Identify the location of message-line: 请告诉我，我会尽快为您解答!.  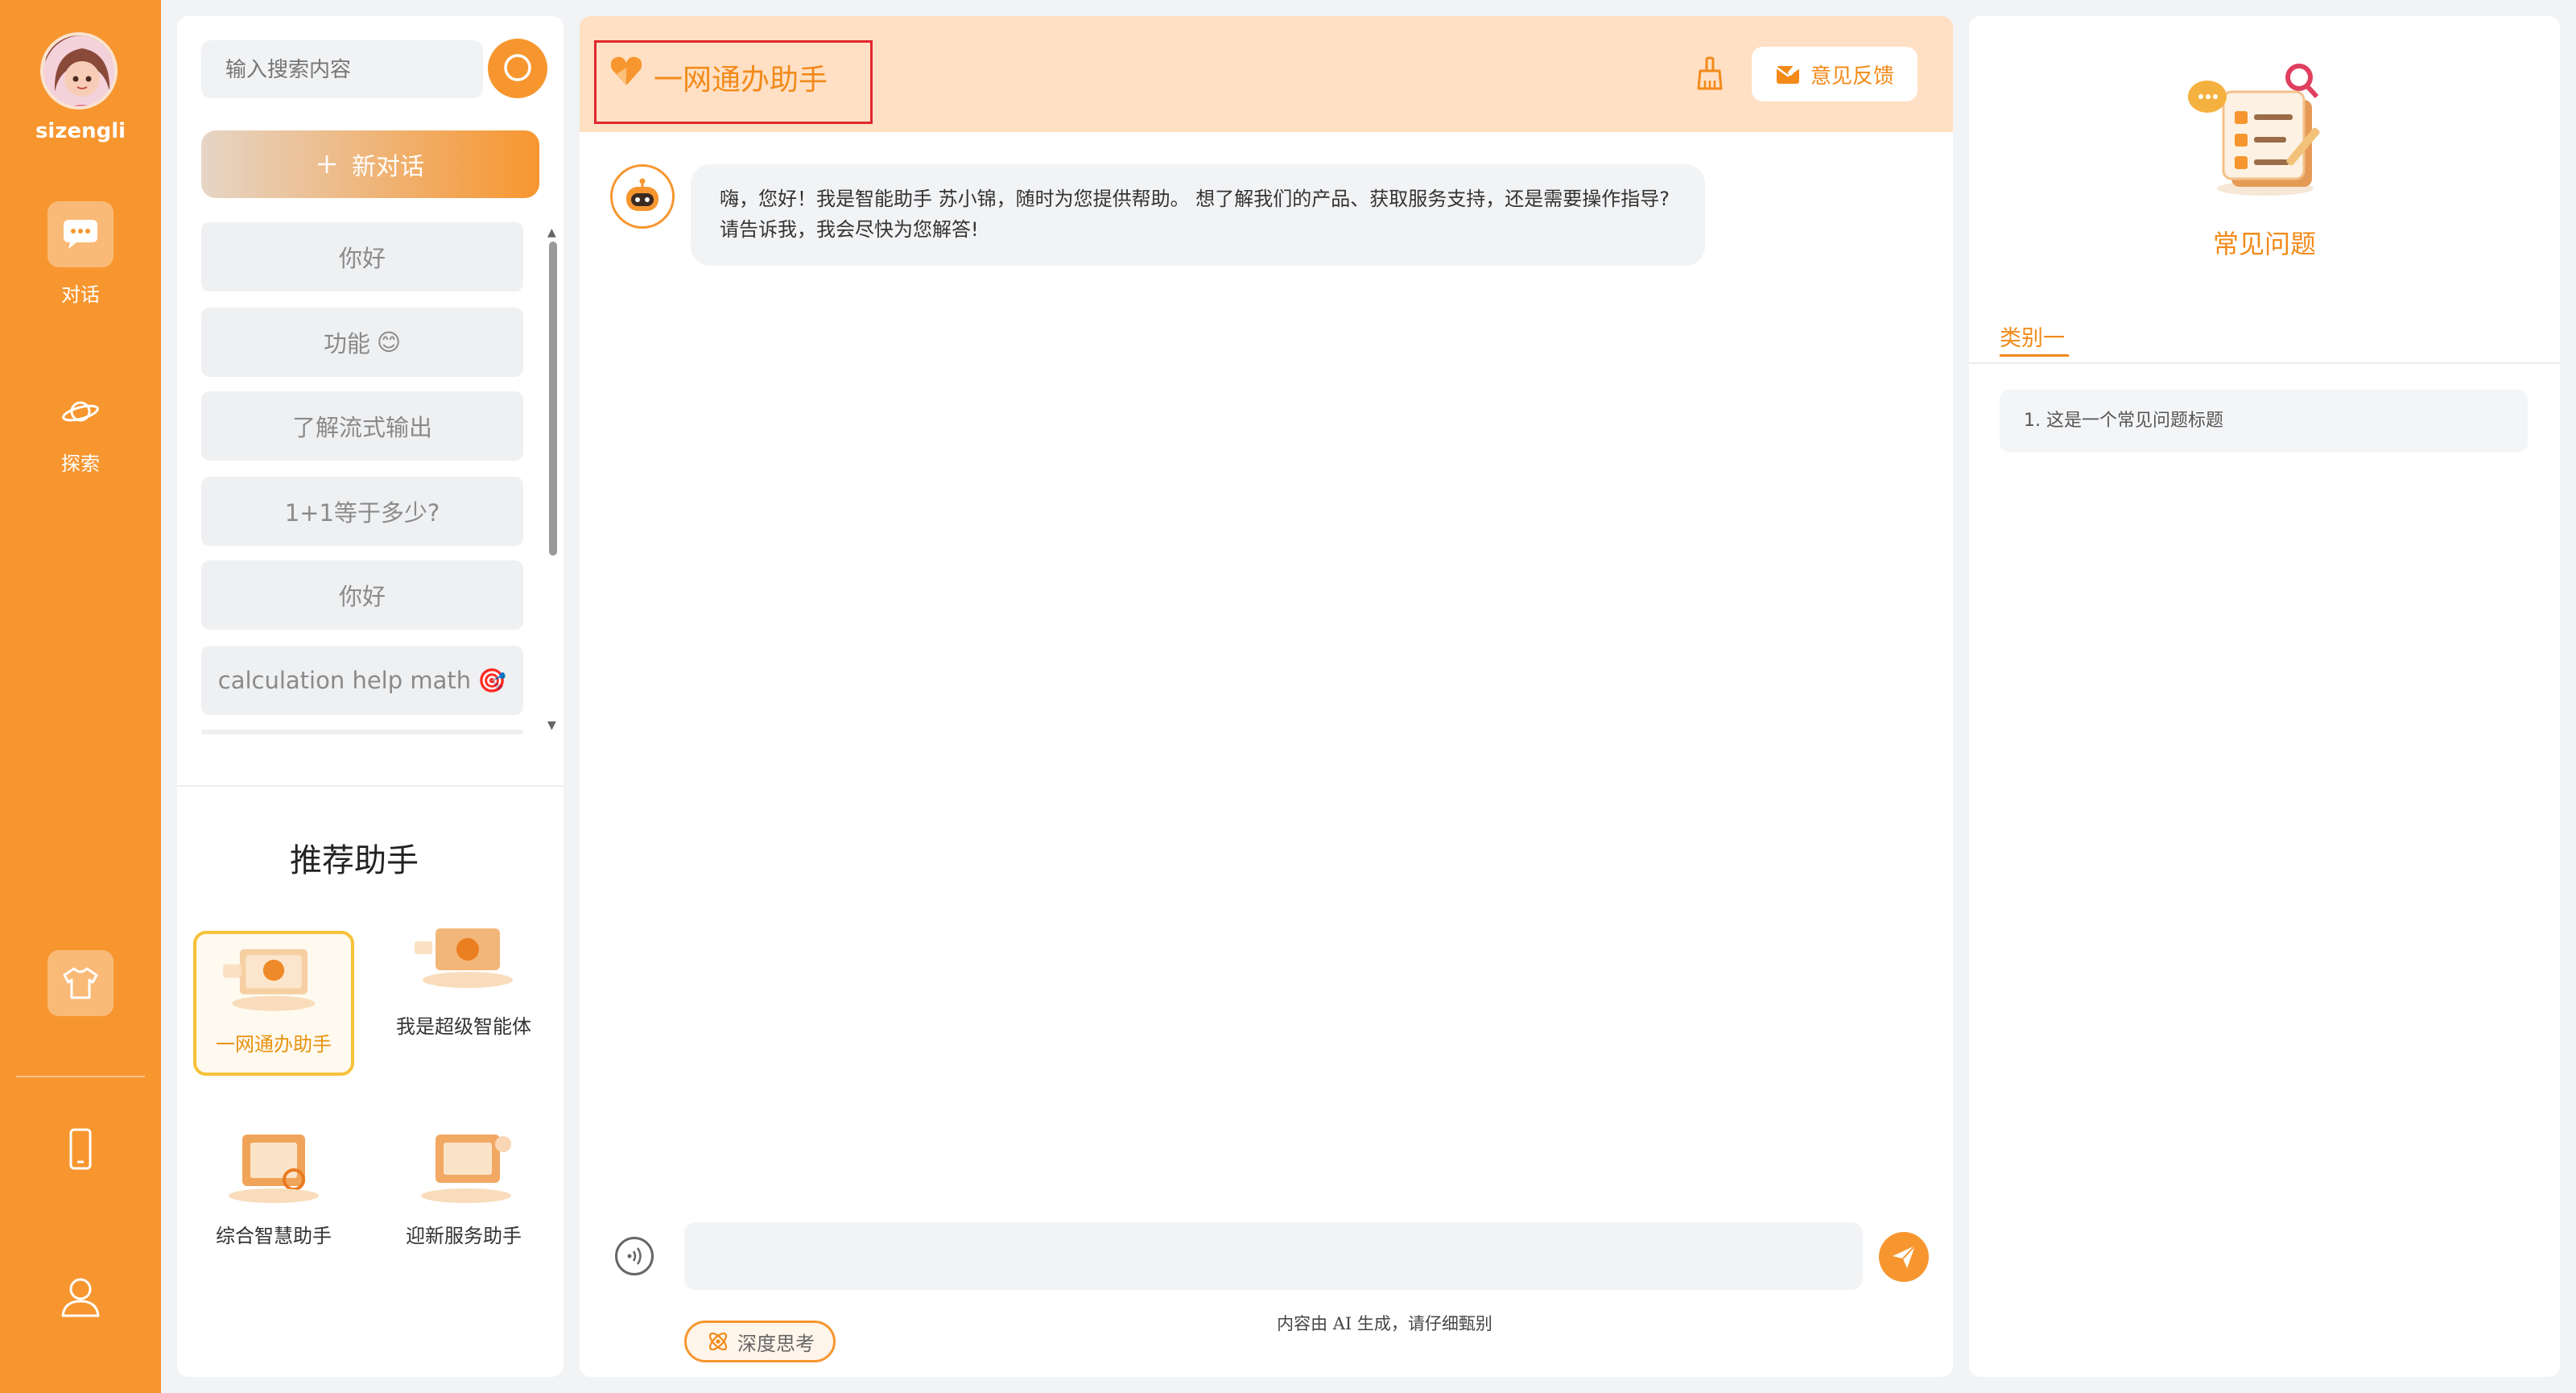
(849, 229).